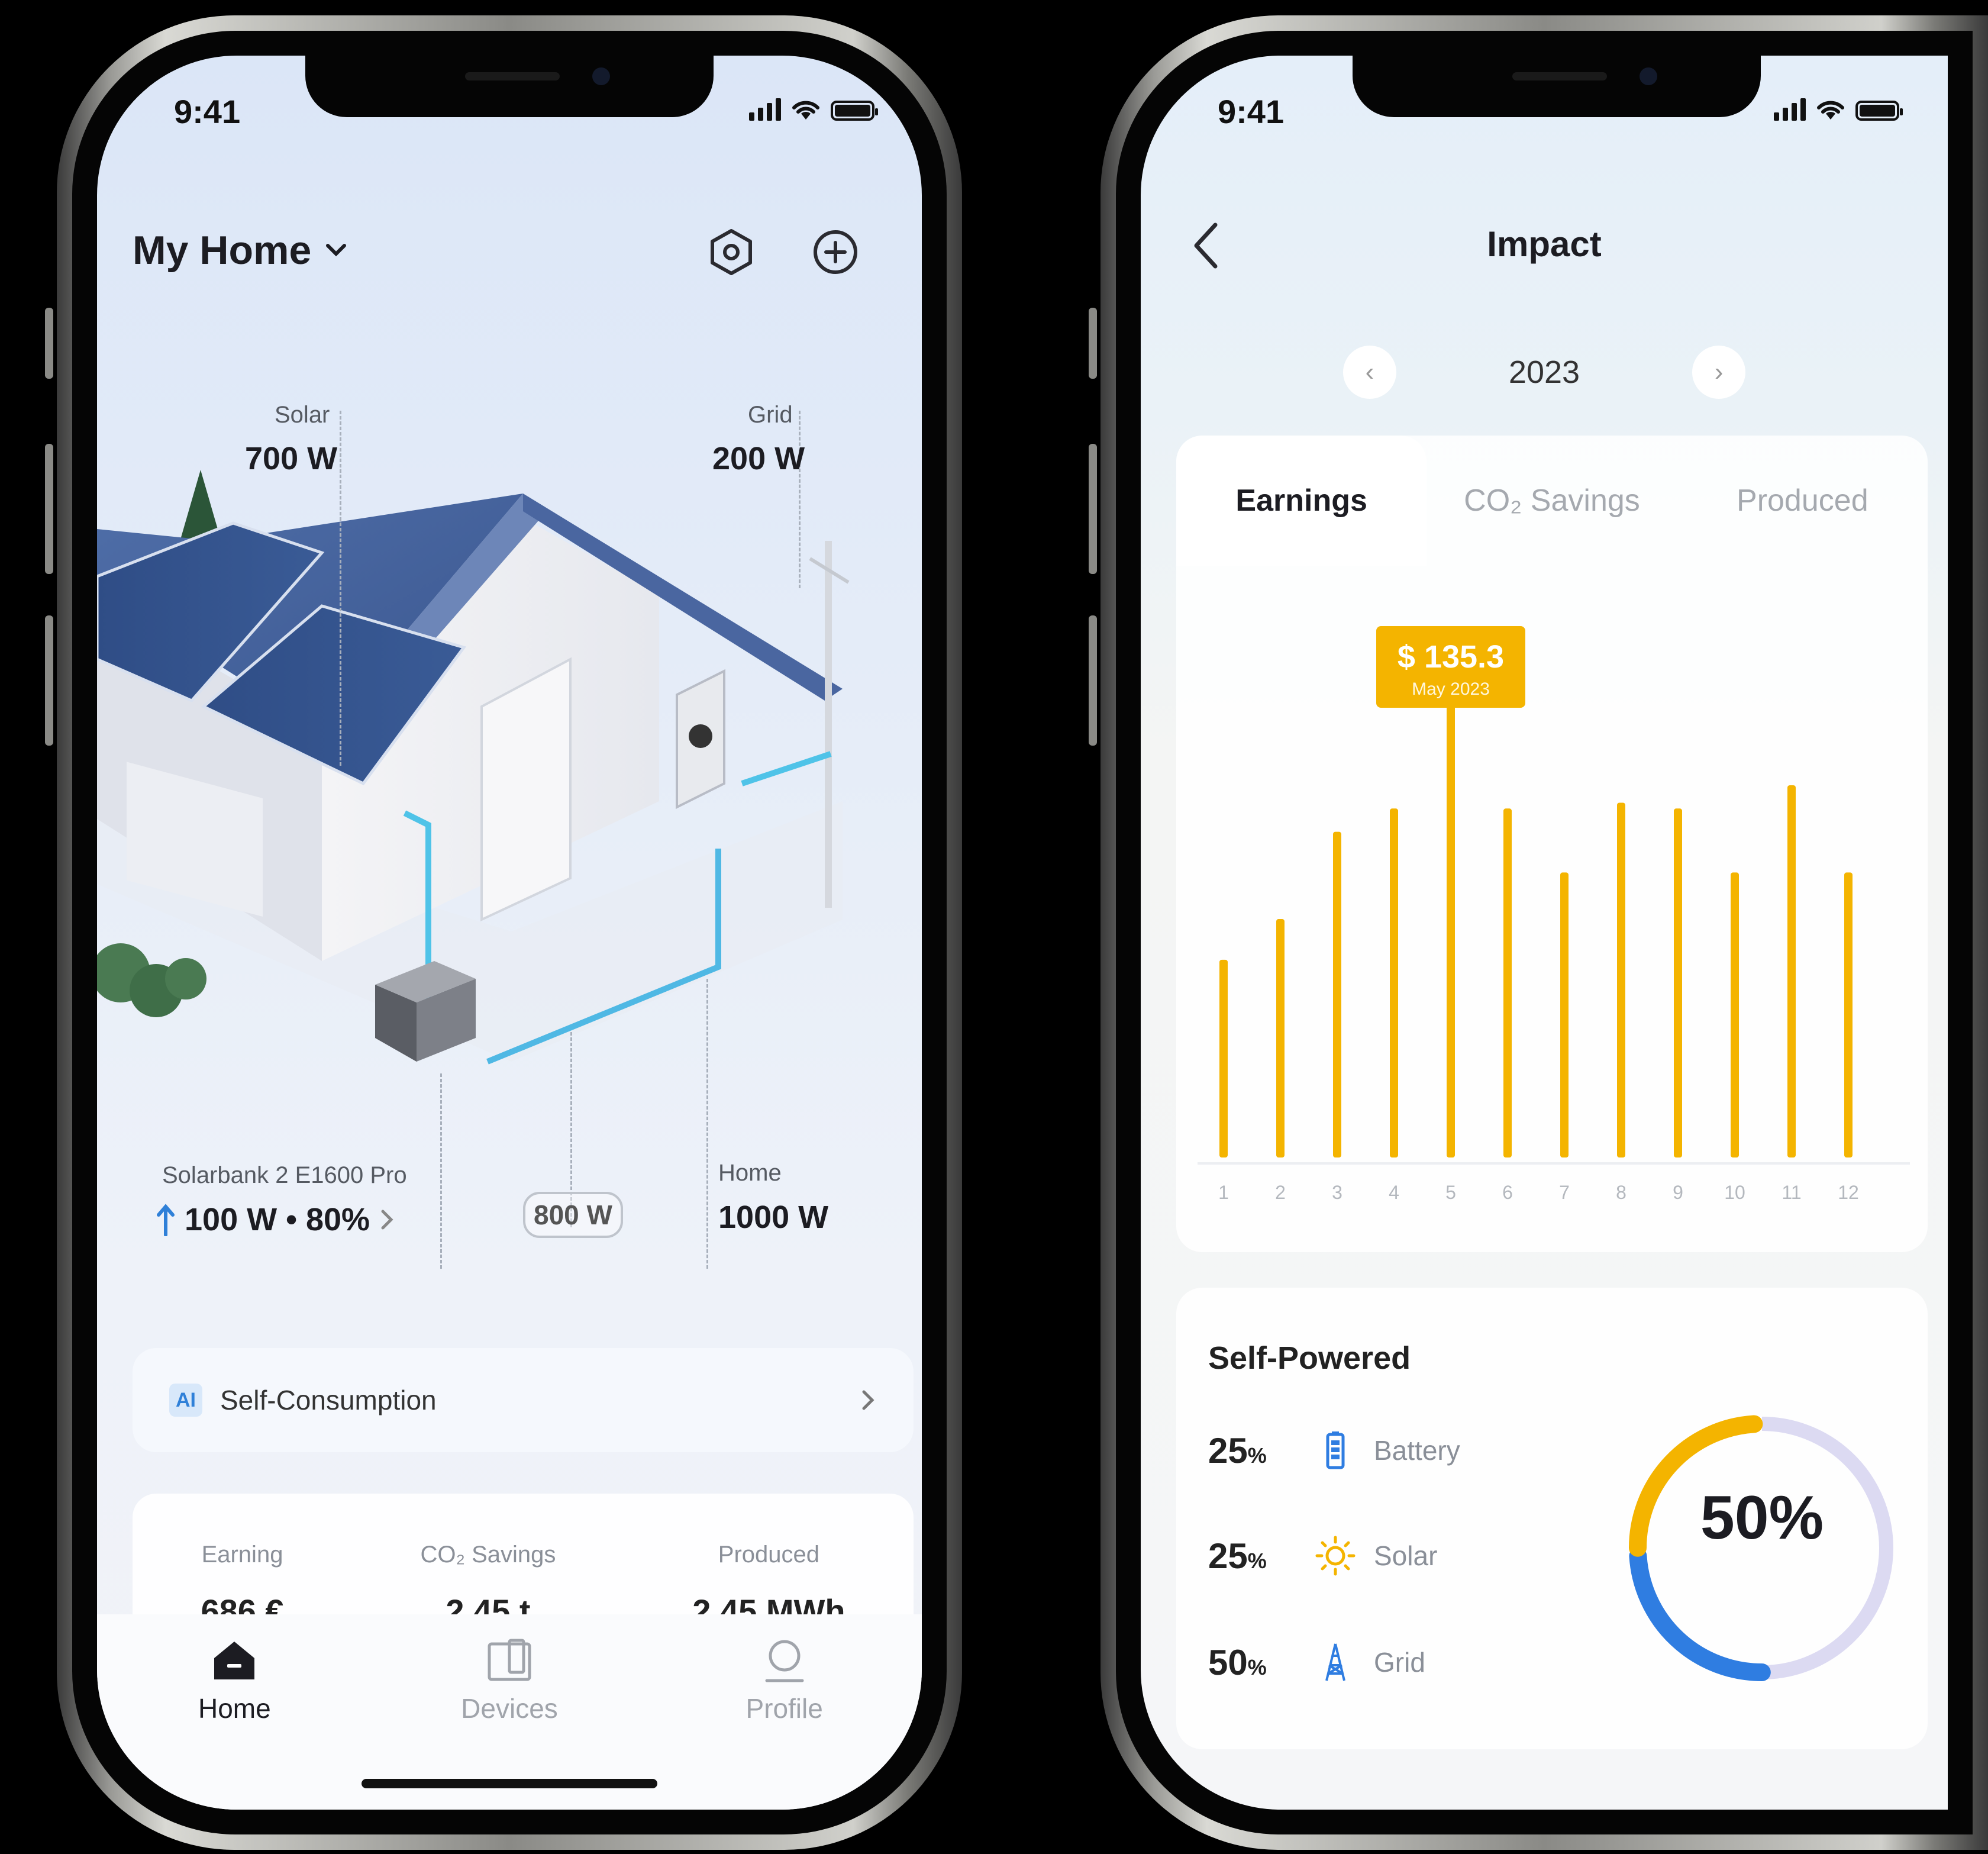 The image size is (1988, 1854). I want to click on signal-icon, so click(1790, 109).